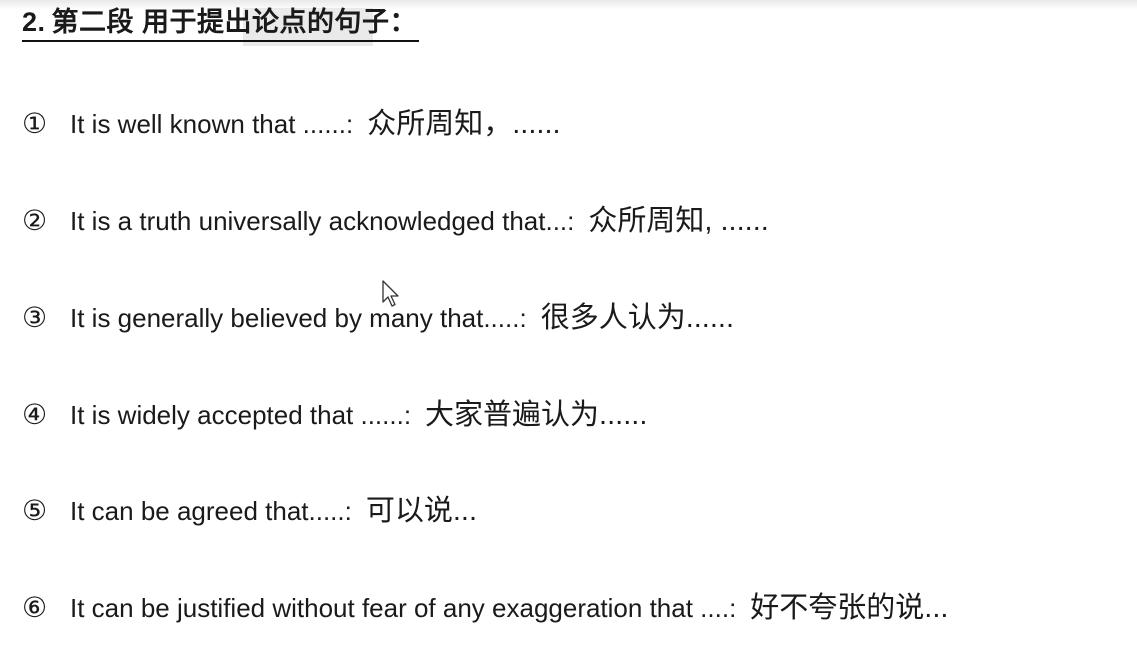 The image size is (1137, 649). Describe the element at coordinates (212, 124) in the screenshot. I see `english-phrase: It is well known that ......:` at that location.